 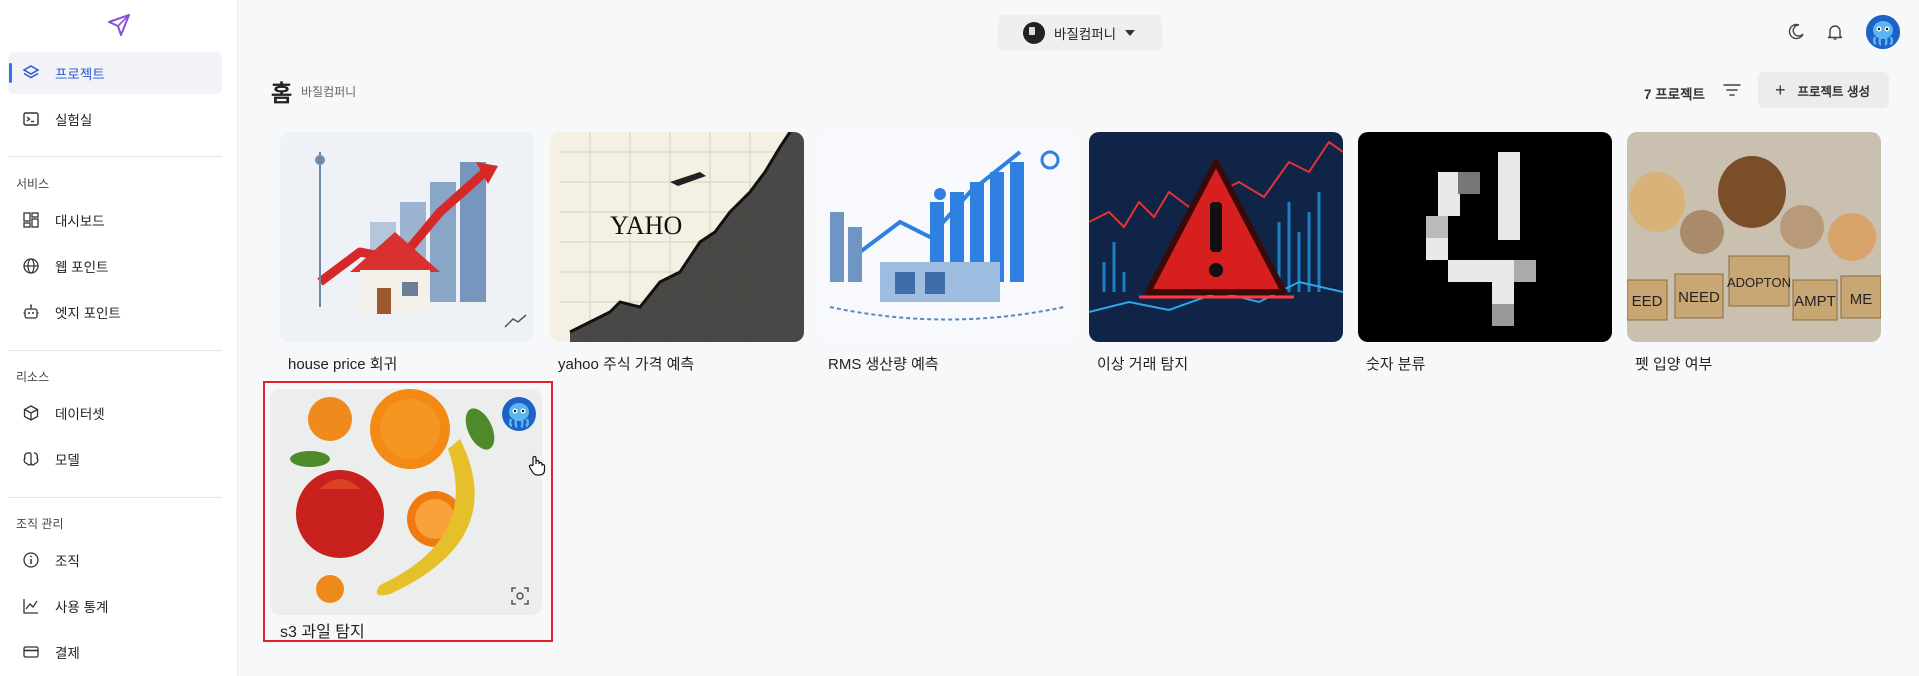 I want to click on page-subtitle: 바질컴퍼니, so click(x=329, y=92).